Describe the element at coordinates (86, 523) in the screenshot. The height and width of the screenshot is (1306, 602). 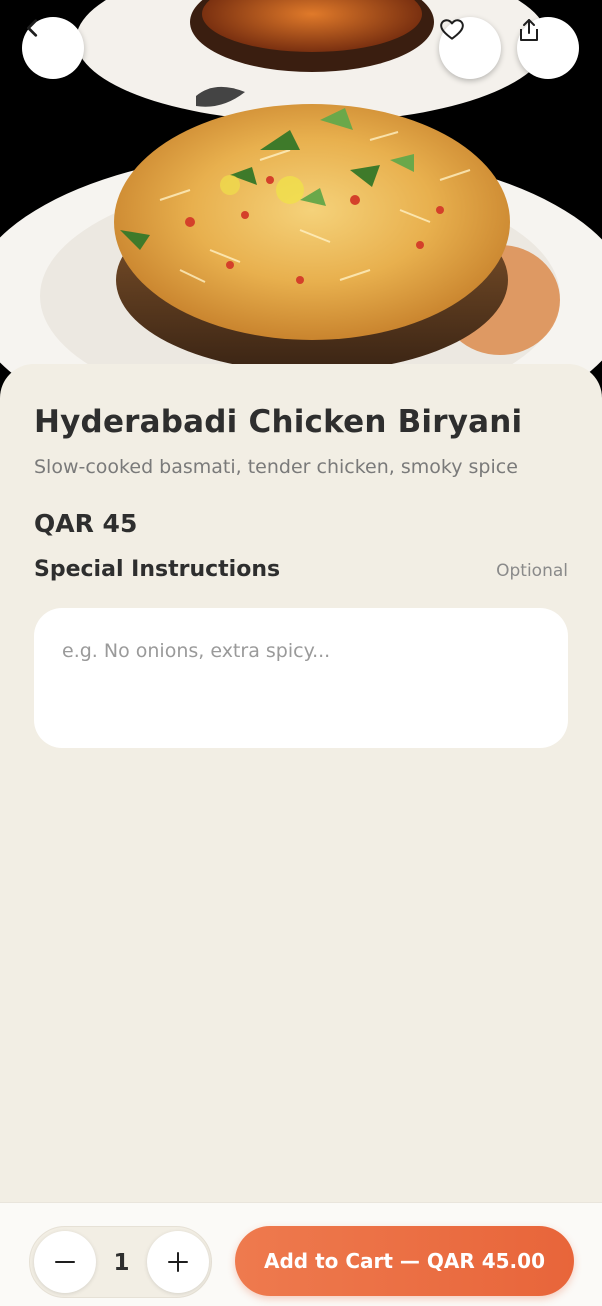
I see `item-price: QAR 45` at that location.